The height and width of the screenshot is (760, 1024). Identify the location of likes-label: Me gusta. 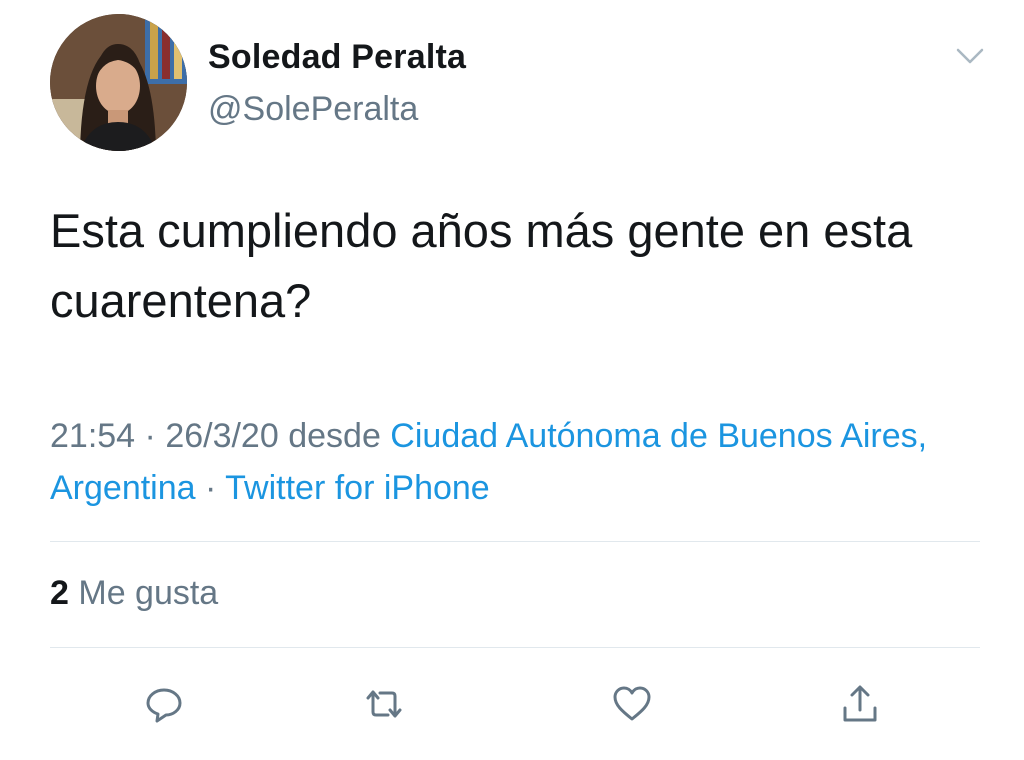
(143, 593).